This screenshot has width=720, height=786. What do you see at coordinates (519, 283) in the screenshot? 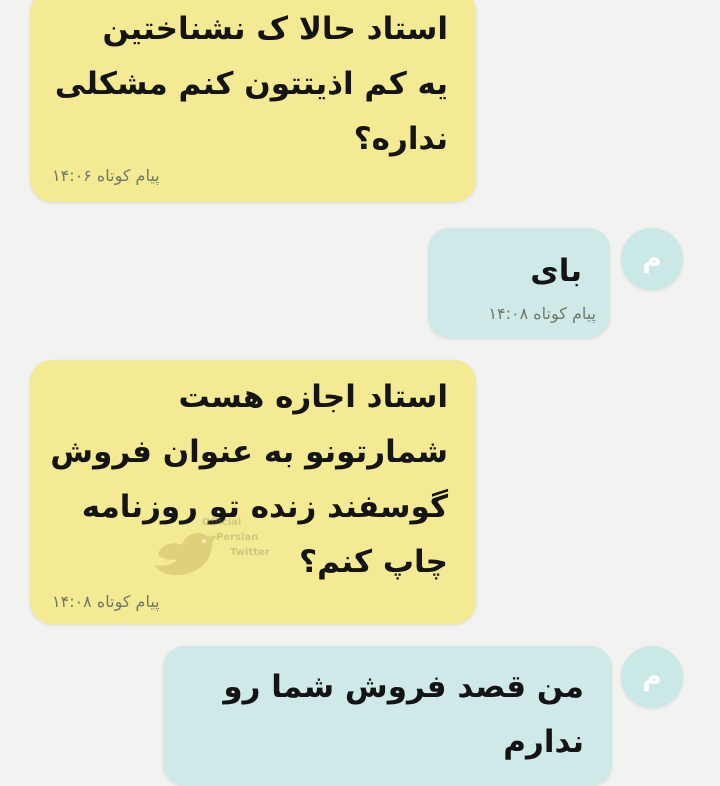
I see `message-bubble-outgoing: بای پیام کوتاه ۱۴:۰۸` at bounding box center [519, 283].